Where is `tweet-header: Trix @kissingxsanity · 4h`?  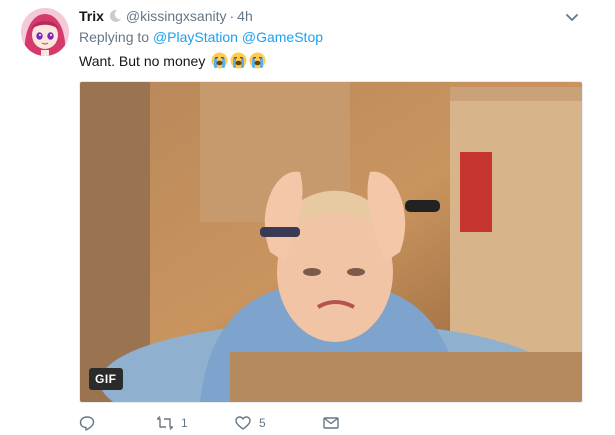 tweet-header: Trix @kissingxsanity · 4h is located at coordinates (166, 16).